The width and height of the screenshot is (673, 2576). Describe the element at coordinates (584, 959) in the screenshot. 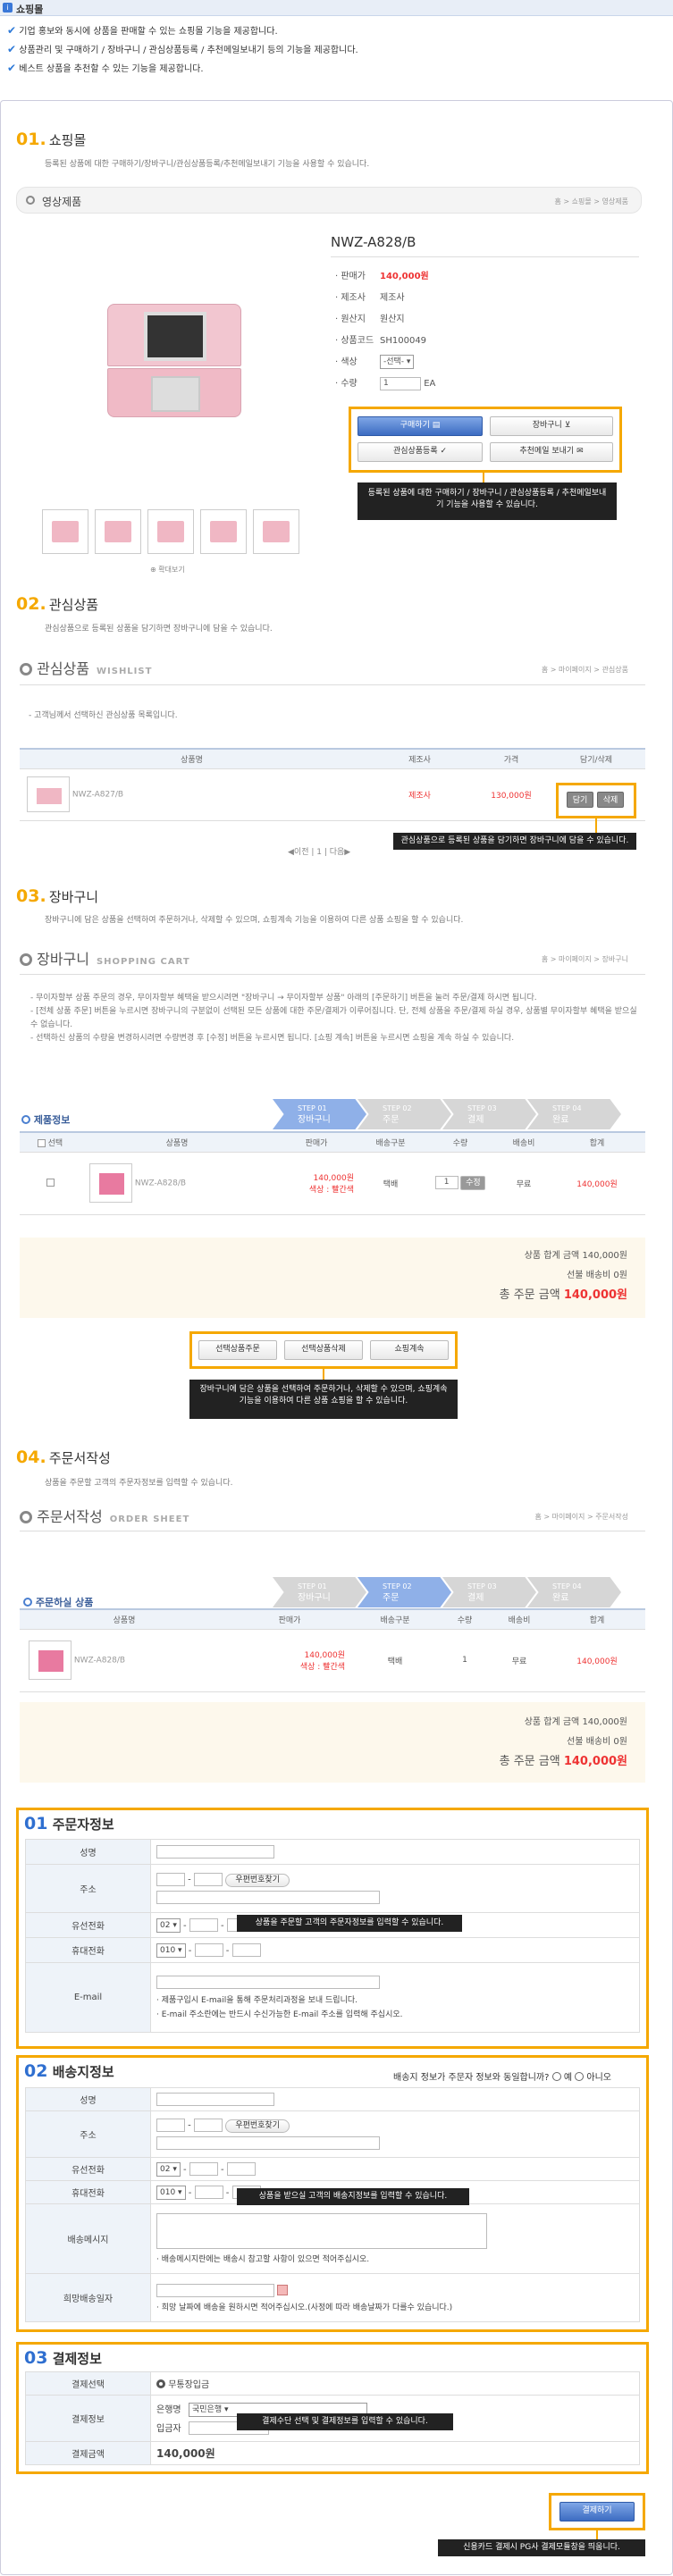

I see `breadcrumb: 홈 > 마이페이지 > 장바구니` at that location.